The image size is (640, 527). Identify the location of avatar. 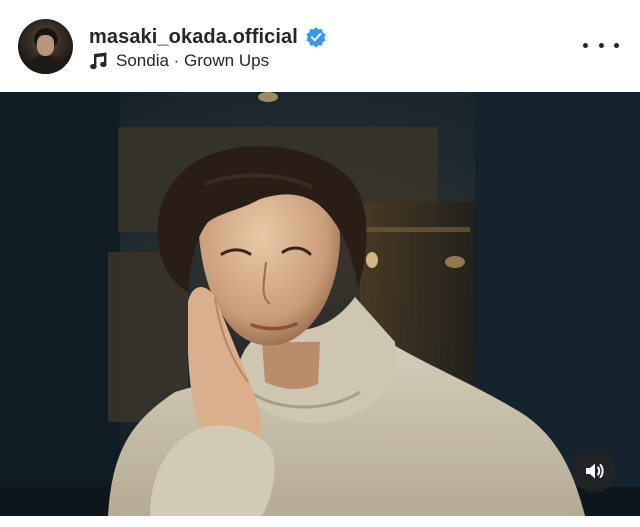
(45, 46).